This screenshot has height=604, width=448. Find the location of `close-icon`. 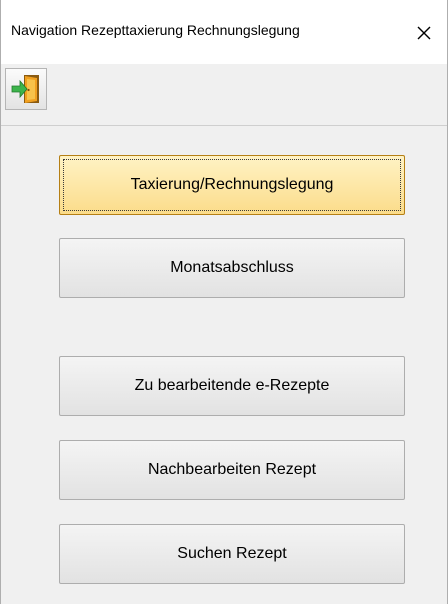

close-icon is located at coordinates (424, 33).